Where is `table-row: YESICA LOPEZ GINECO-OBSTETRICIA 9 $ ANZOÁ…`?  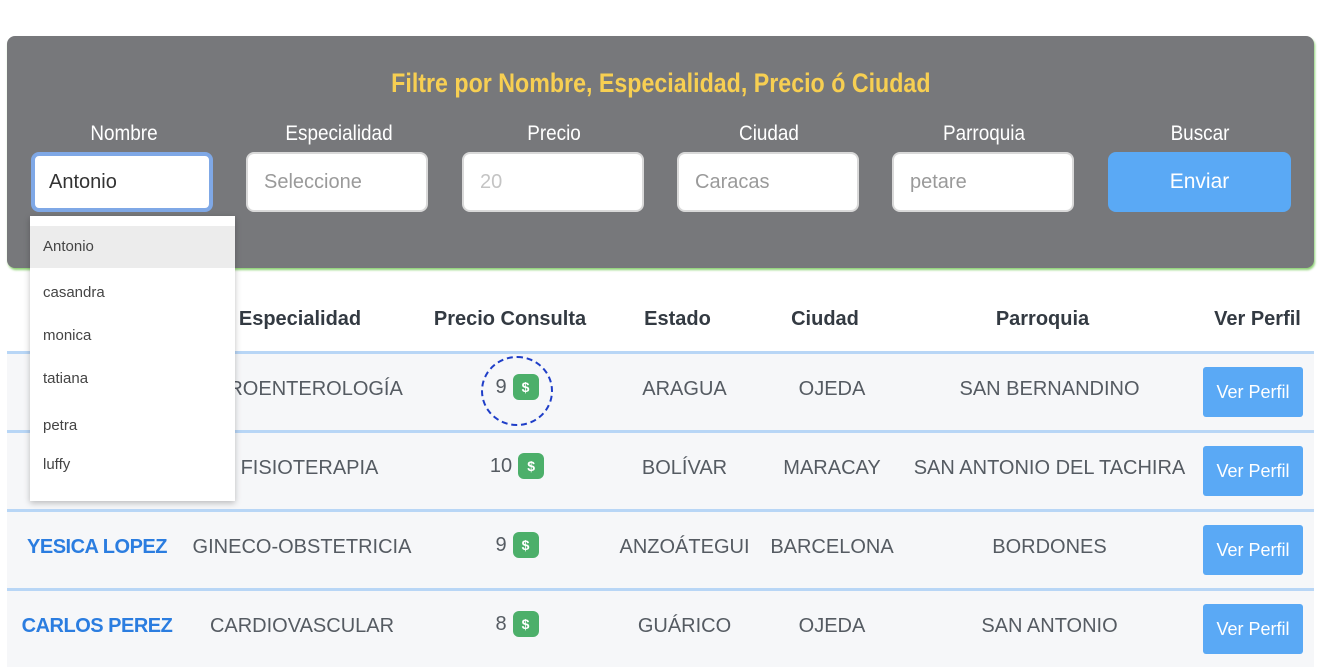
table-row: YESICA LOPEZ GINECO-OBSTETRICIA 9 $ ANZOÁ… is located at coordinates (660, 550).